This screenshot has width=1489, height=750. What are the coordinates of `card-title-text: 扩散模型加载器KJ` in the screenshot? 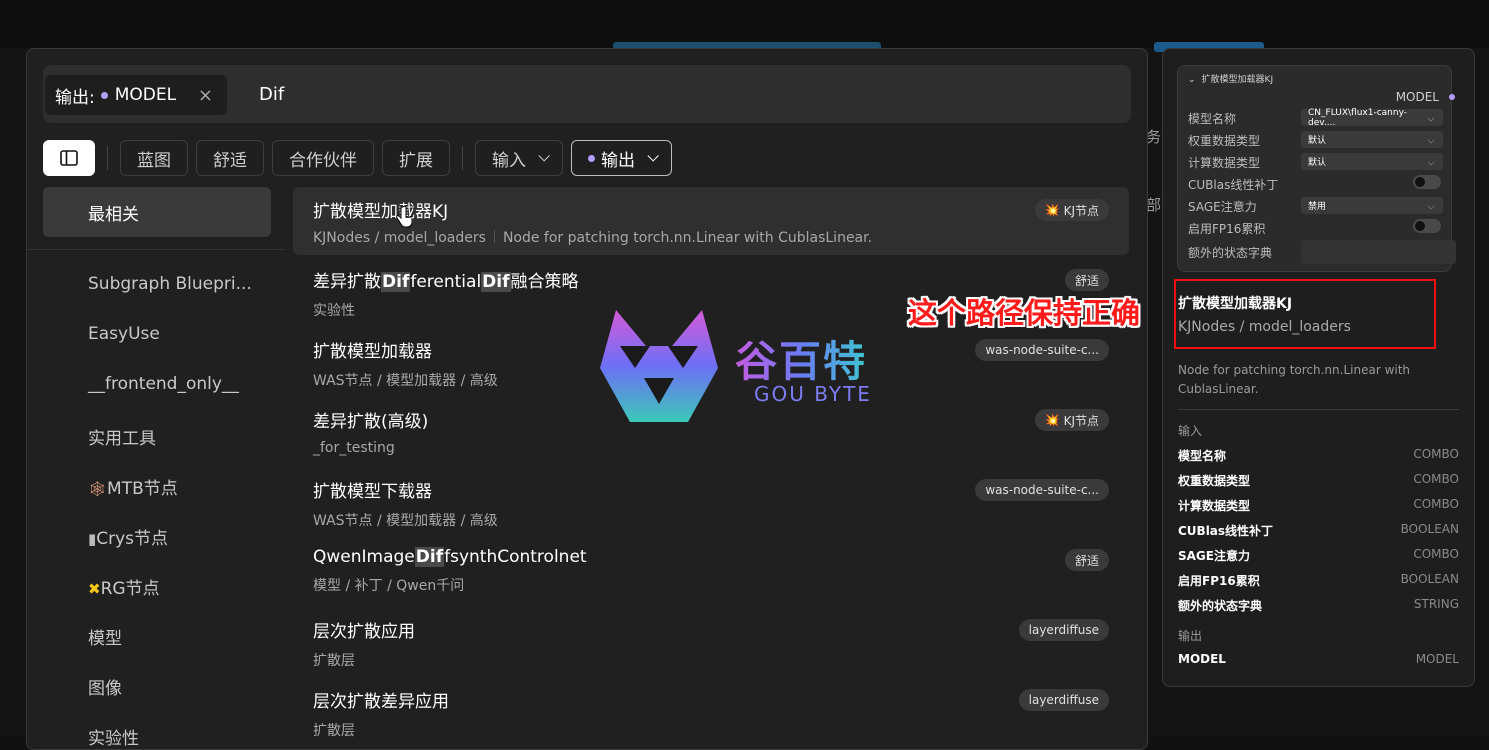 It's located at (1237, 80).